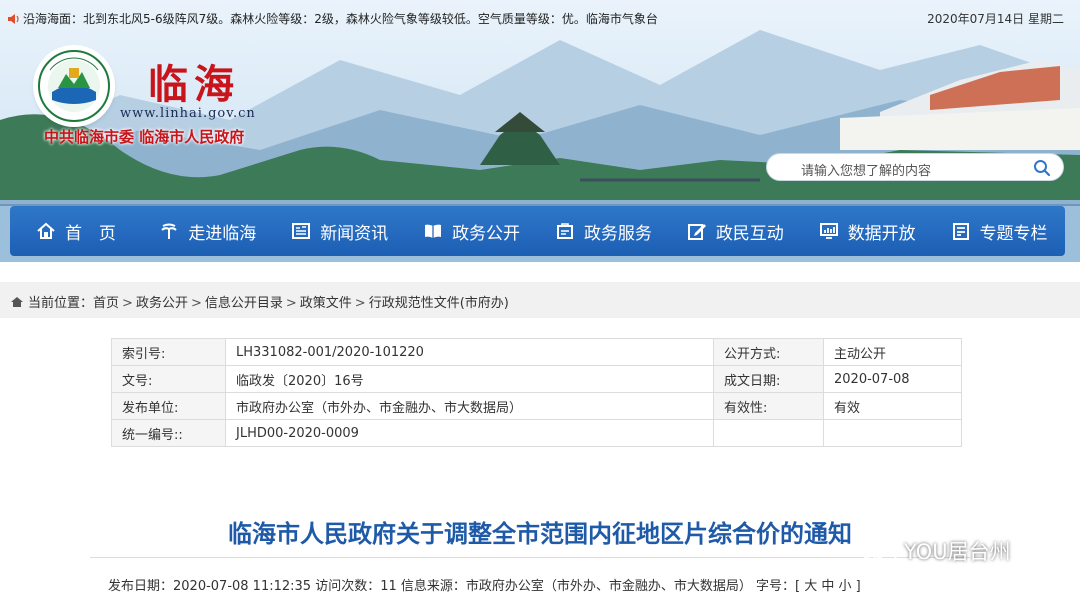 Image resolution: width=1080 pixels, height=605 pixels. I want to click on watermark-text: YOU居台州, so click(957, 552).